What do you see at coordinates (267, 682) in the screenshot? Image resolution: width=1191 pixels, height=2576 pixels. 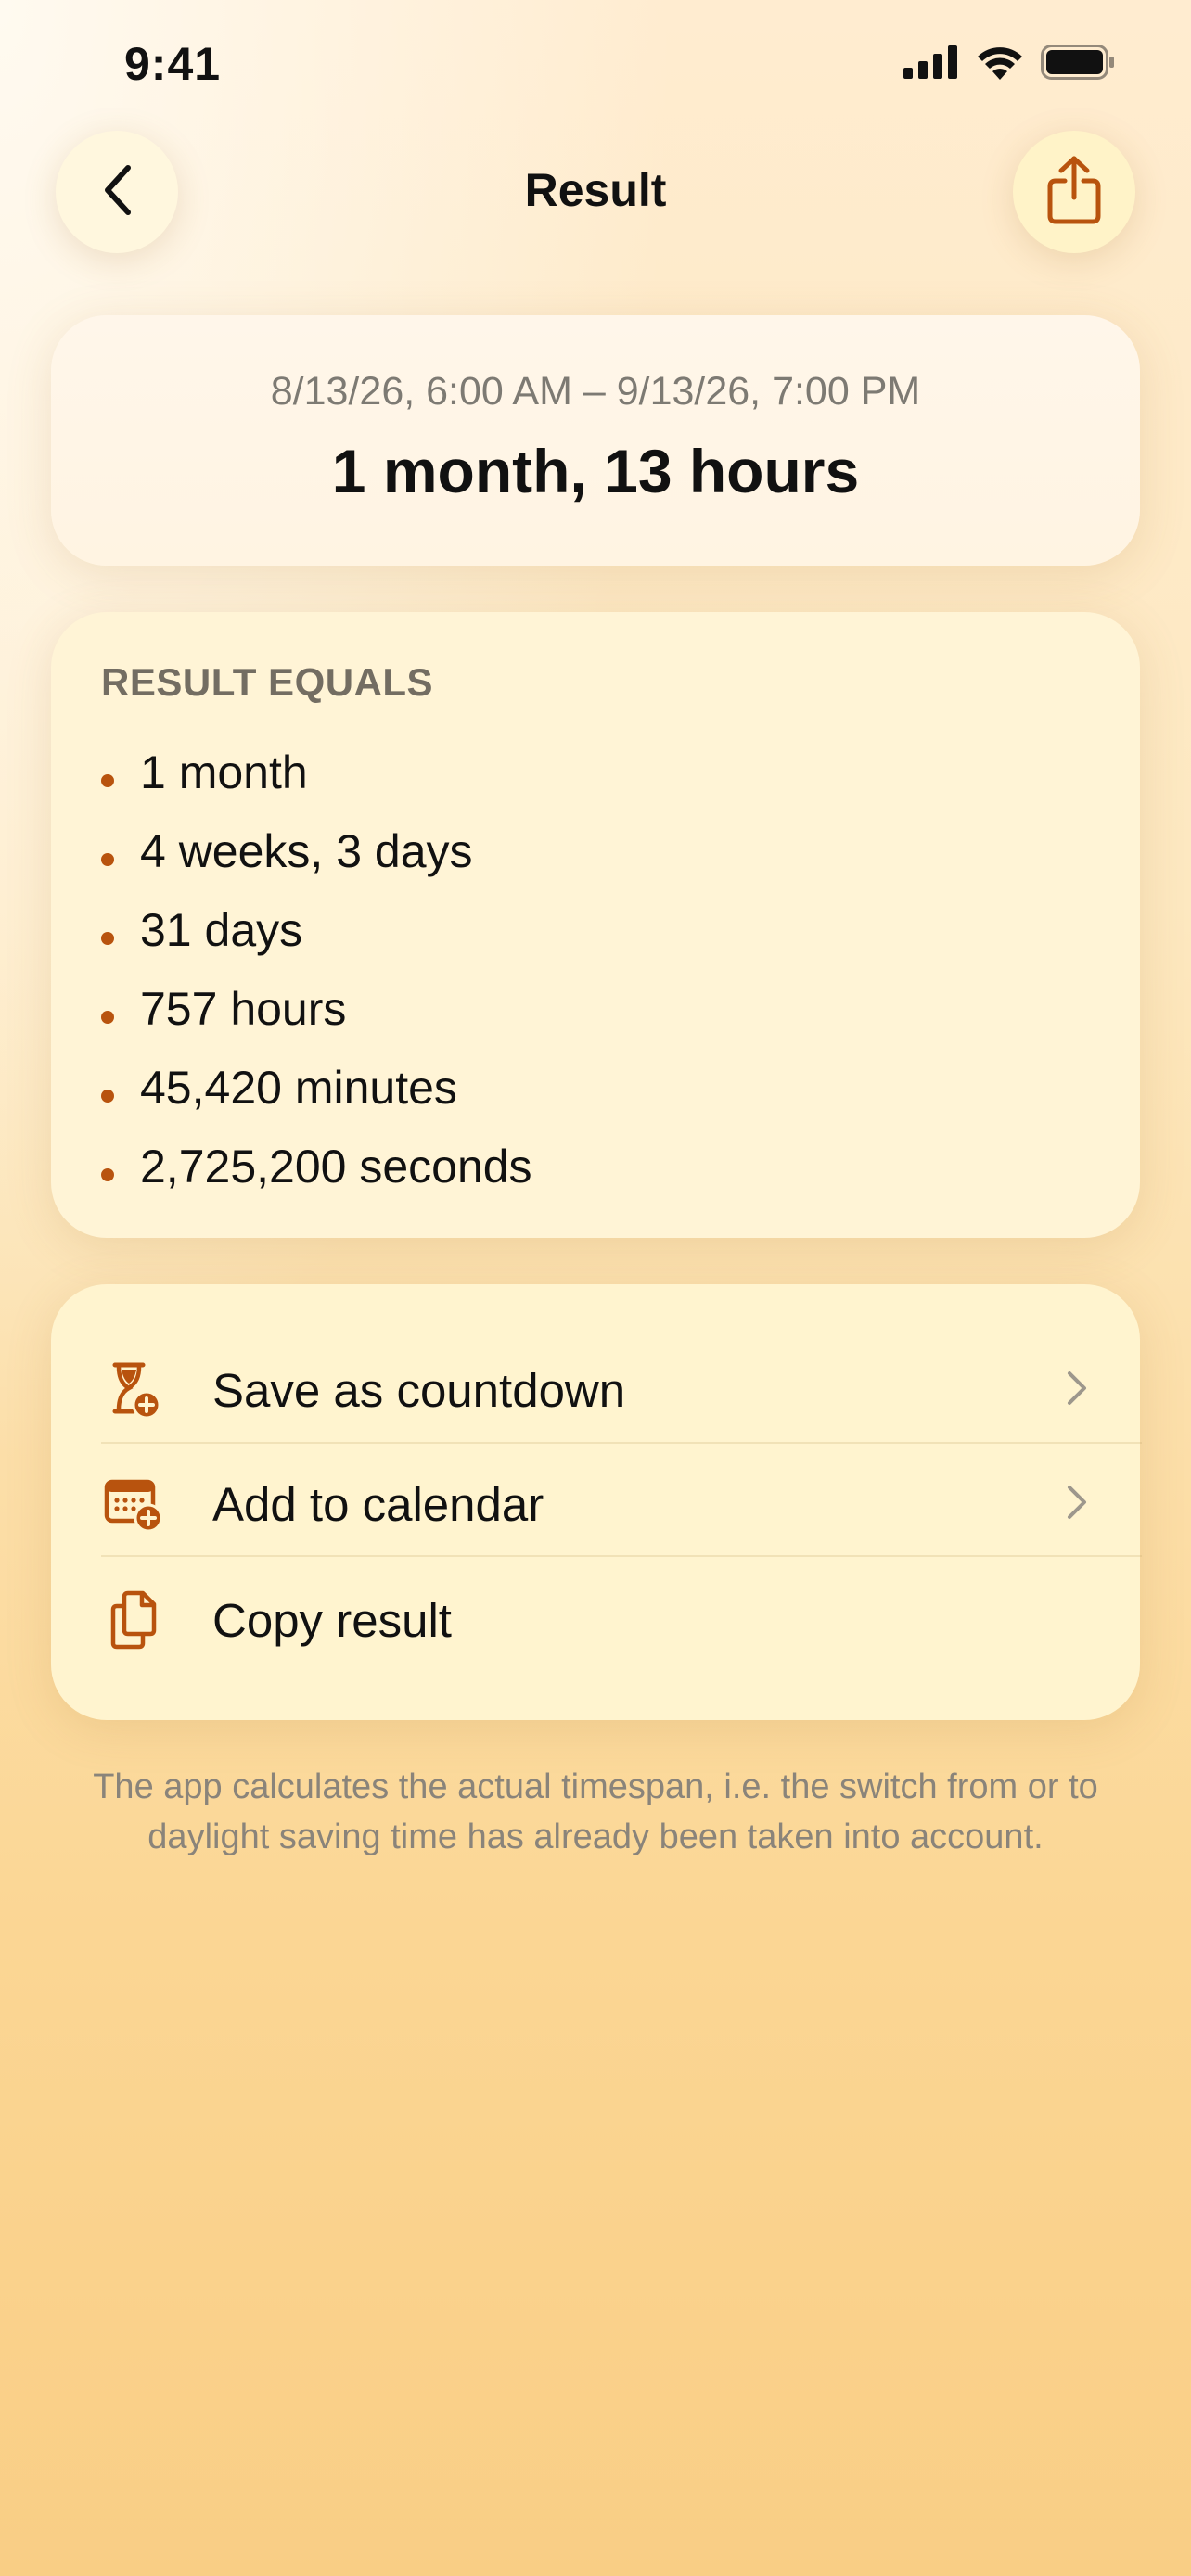 I see `result-equals-heading: RESULT EQUALS` at bounding box center [267, 682].